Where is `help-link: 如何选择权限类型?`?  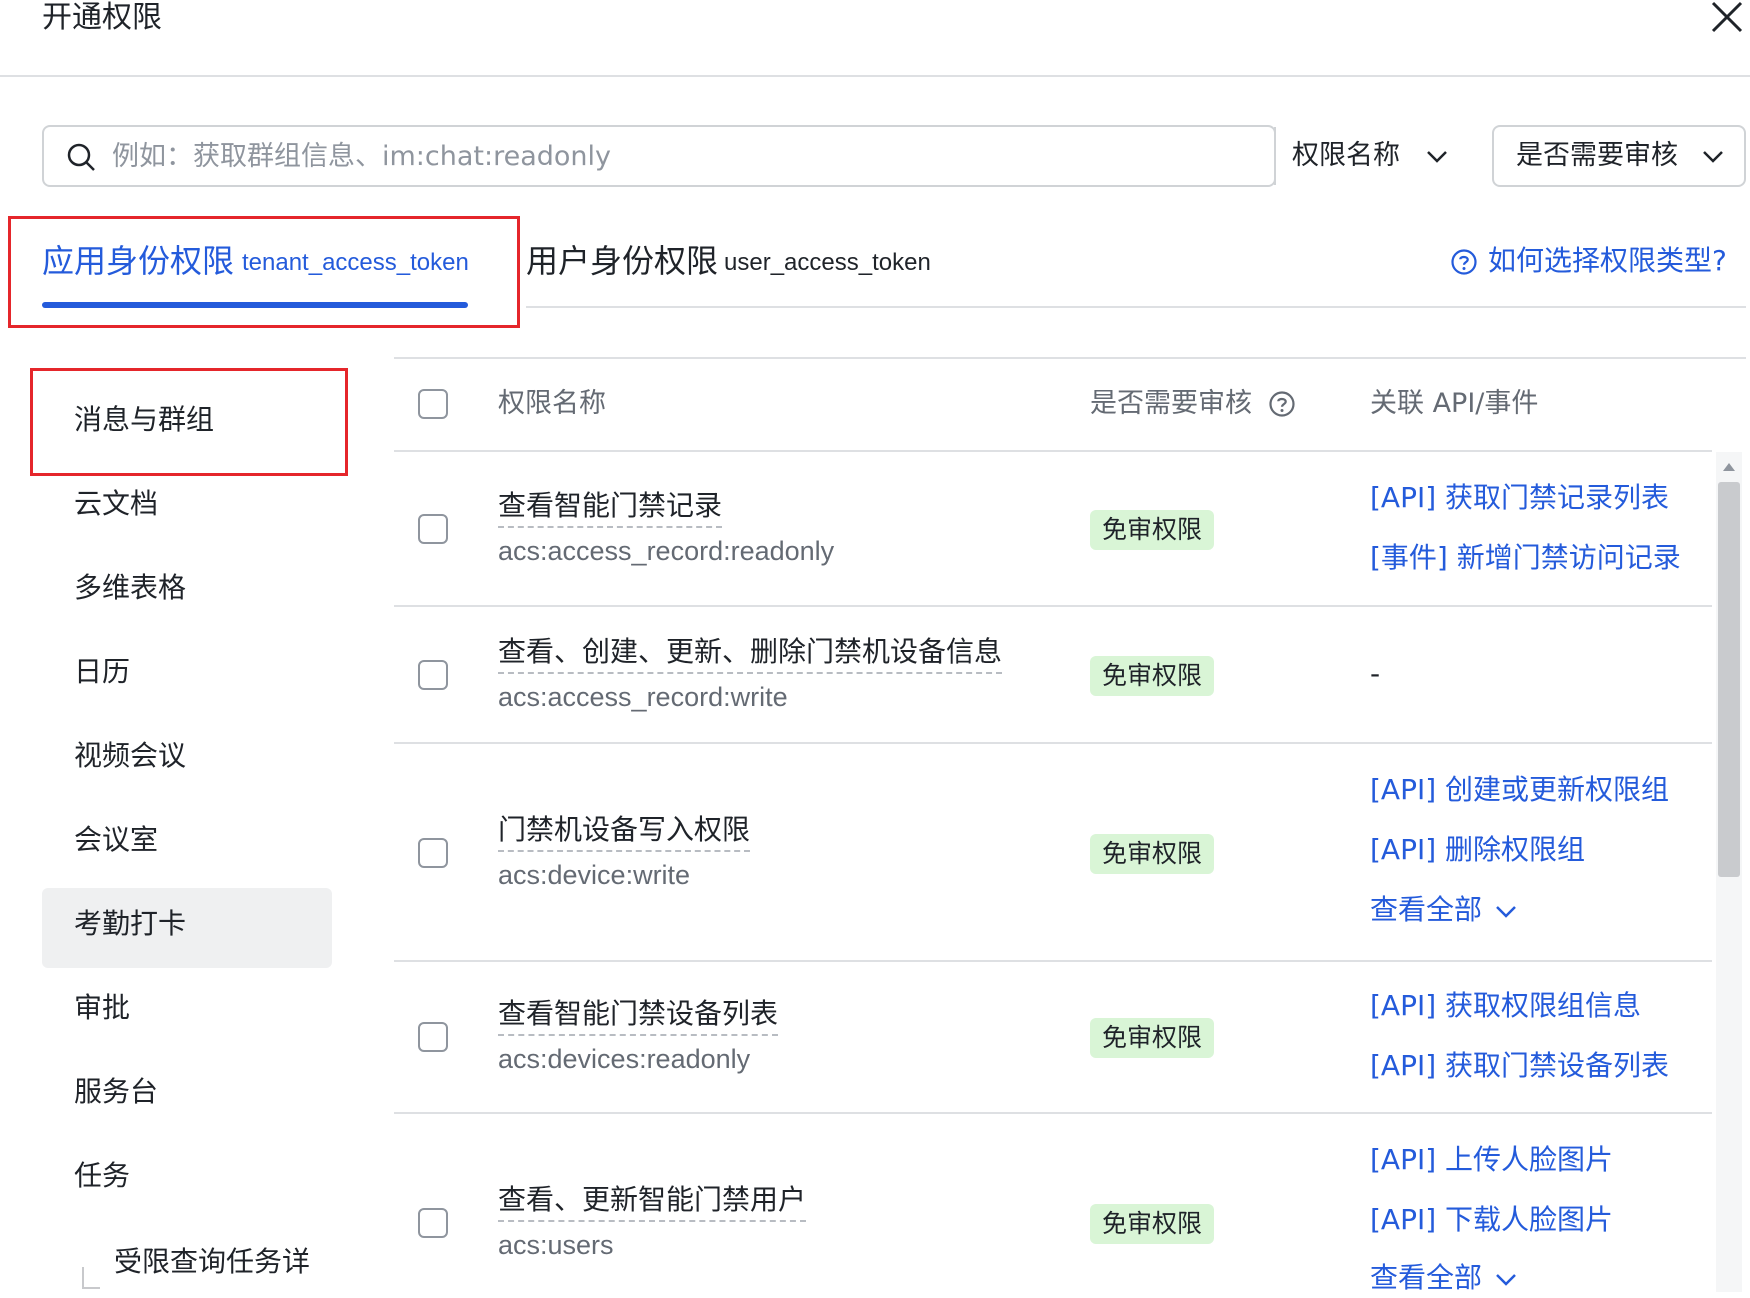
help-link: 如何选择权限类型? is located at coordinates (1607, 261).